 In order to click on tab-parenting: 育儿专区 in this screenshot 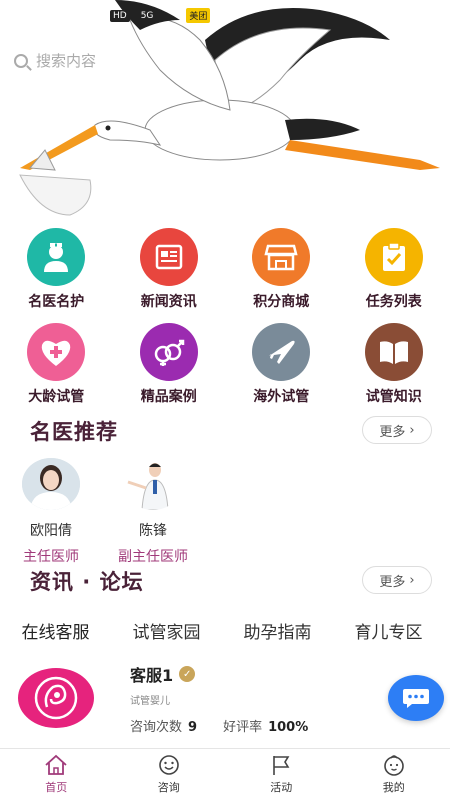, I will do `click(389, 630)`.